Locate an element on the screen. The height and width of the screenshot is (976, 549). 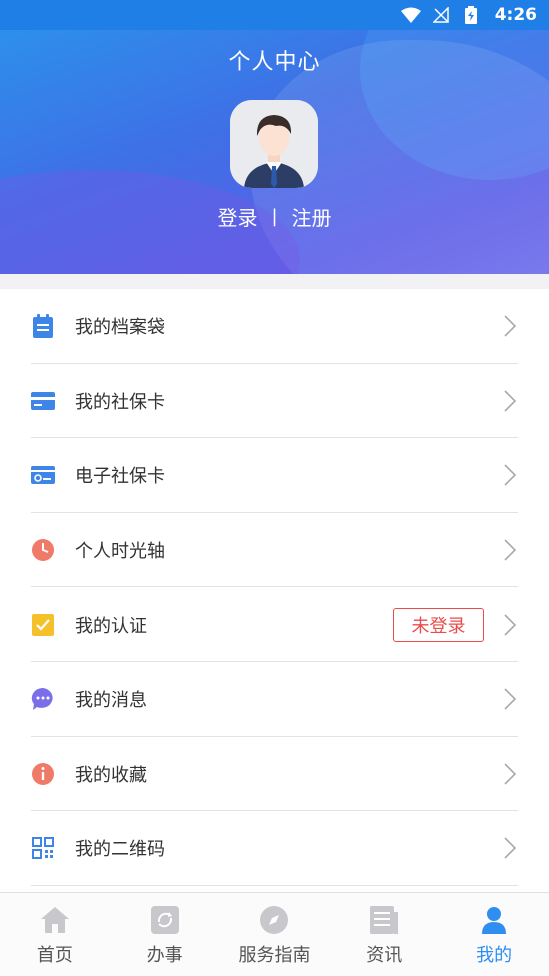
no-signal-icon is located at coordinates (441, 15).